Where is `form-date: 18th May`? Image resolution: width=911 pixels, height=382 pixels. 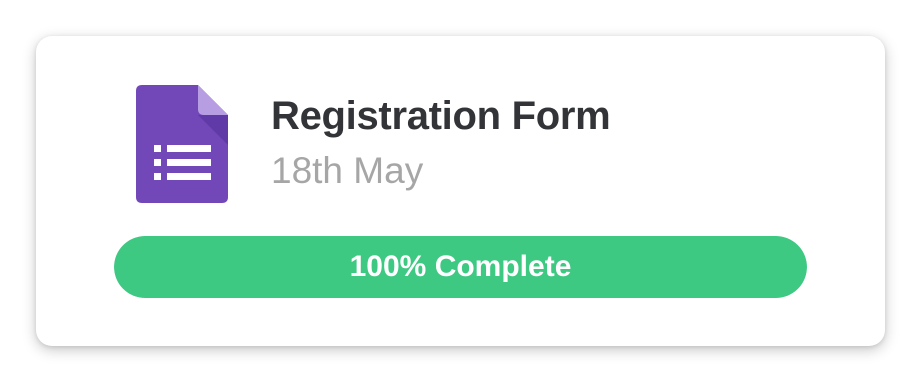 form-date: 18th May is located at coordinates (347, 170).